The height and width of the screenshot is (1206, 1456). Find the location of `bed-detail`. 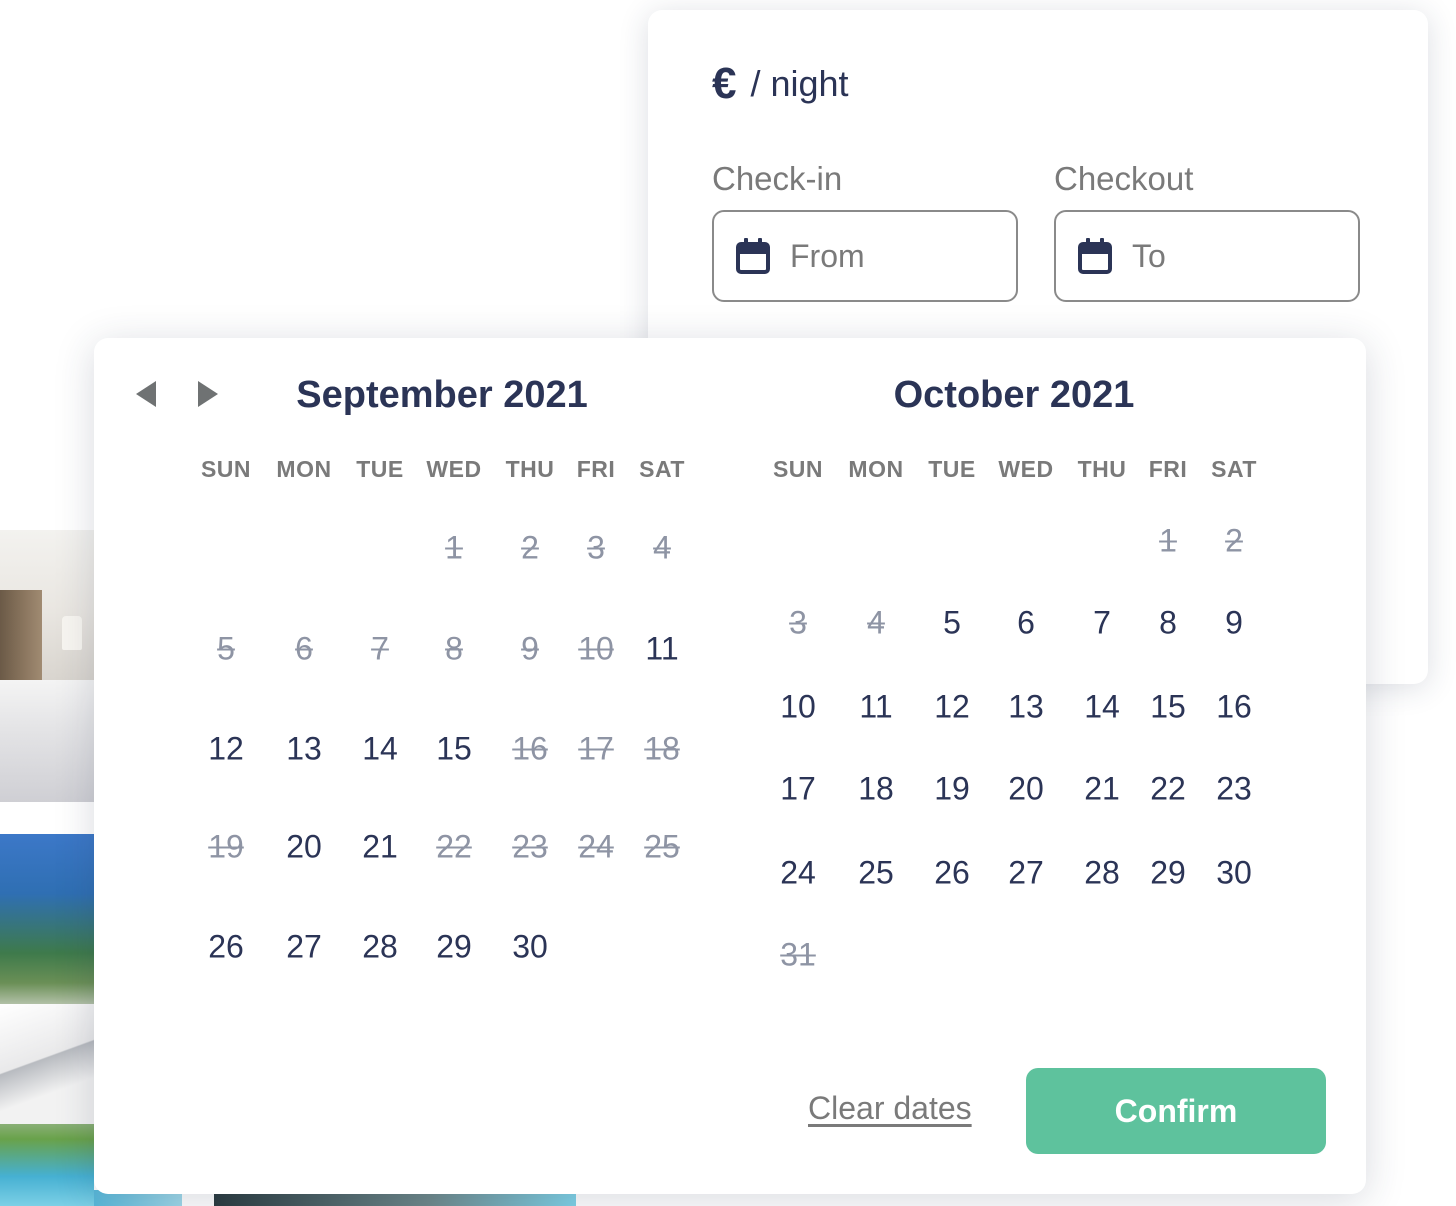

bed-detail is located at coordinates (47, 741).